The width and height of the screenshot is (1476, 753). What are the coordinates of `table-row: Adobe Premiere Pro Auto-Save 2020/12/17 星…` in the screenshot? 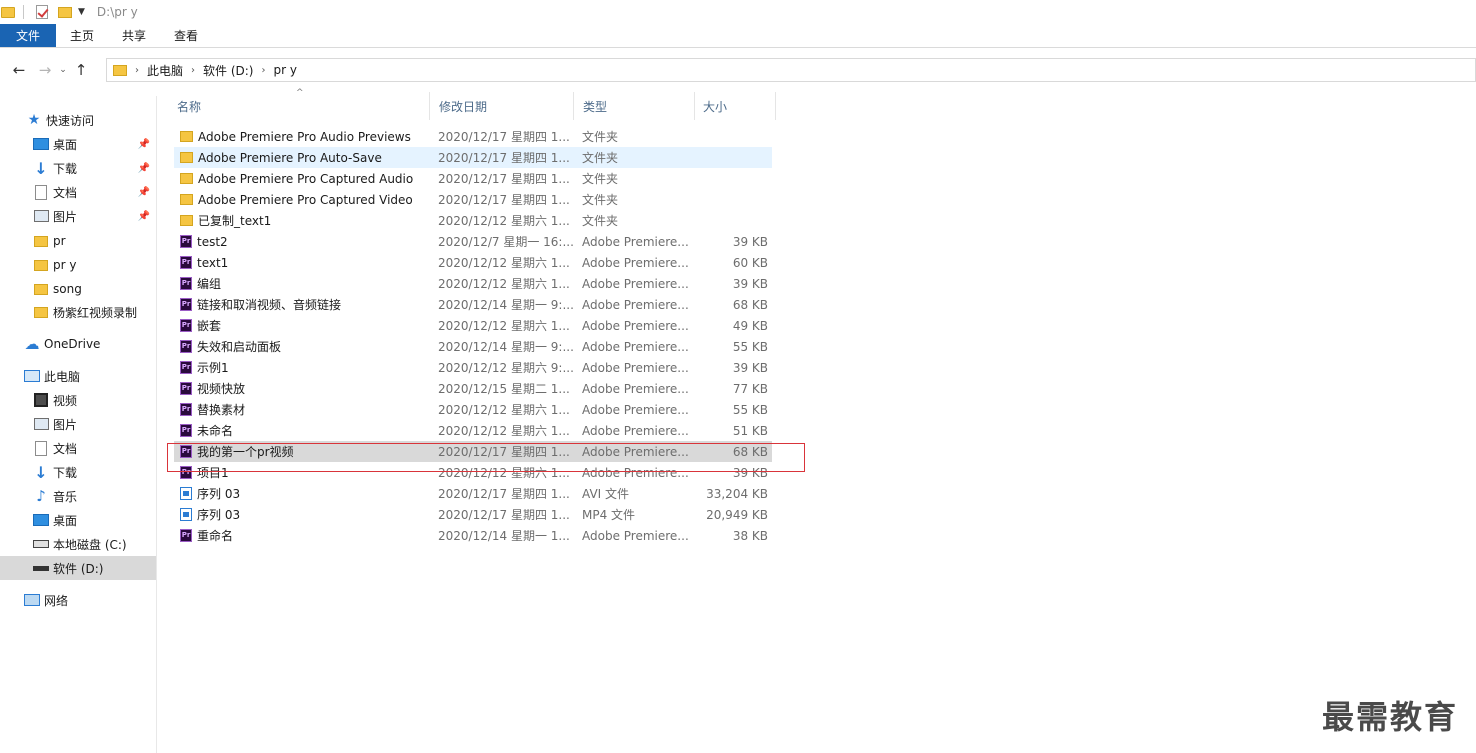 It's located at (473, 157).